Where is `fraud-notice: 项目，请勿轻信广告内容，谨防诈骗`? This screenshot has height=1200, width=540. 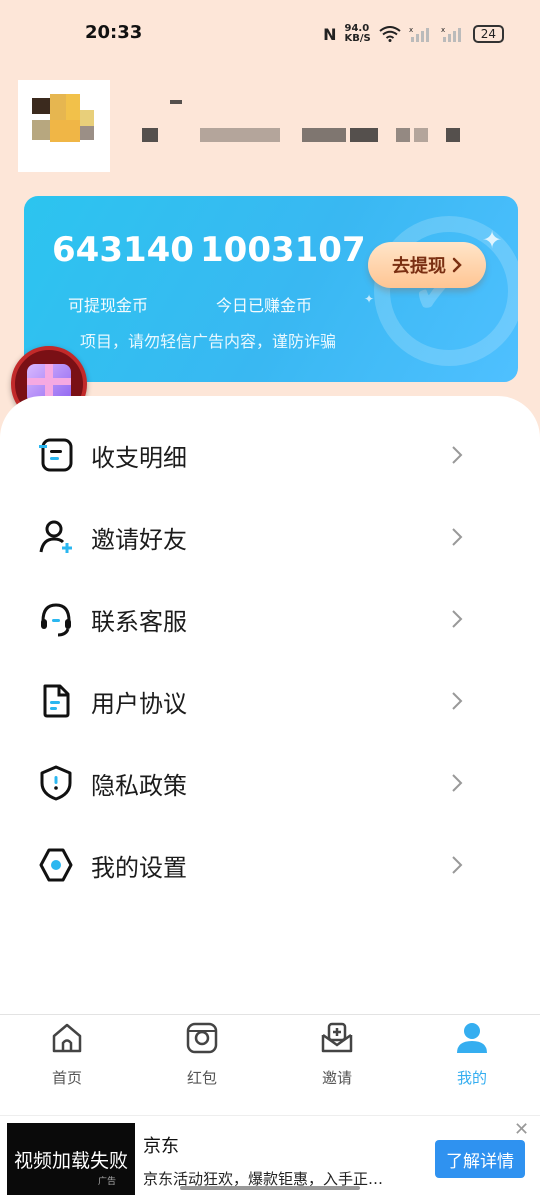
fraud-notice: 项目，请勿轻信广告内容，谨防诈骗 is located at coordinates (208, 341).